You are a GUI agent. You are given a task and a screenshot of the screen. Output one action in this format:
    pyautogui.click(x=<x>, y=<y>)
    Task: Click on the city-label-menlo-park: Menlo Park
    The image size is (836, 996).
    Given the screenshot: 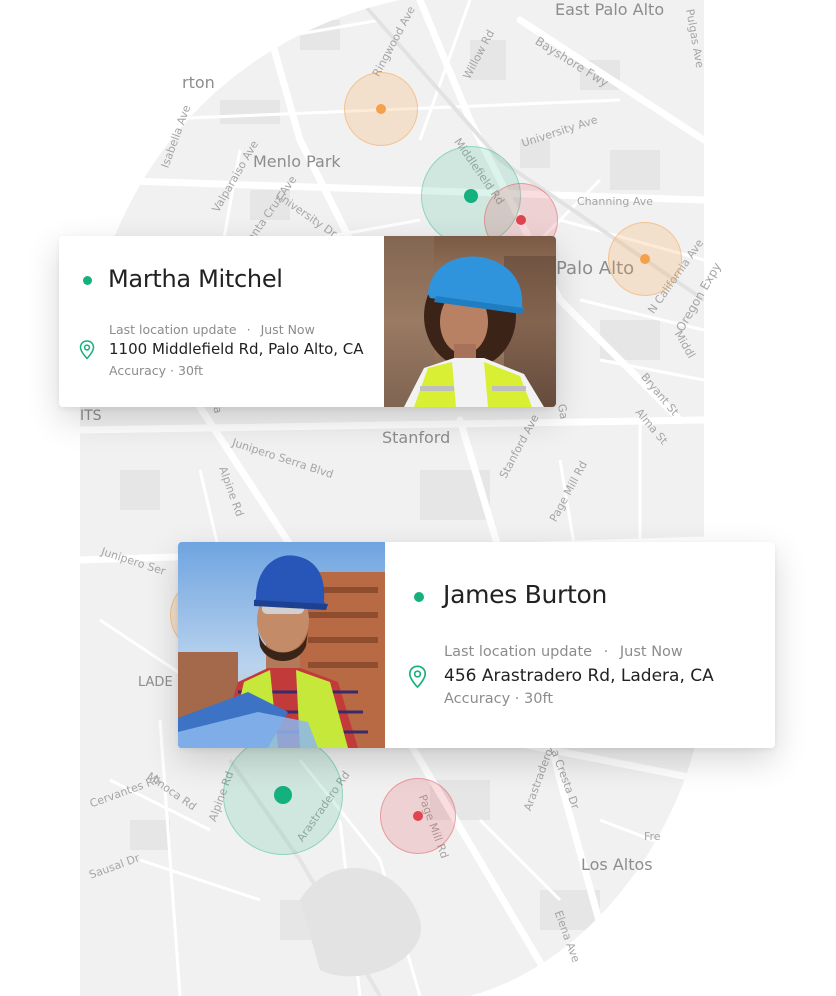 What is the action you would take?
    pyautogui.click(x=297, y=161)
    